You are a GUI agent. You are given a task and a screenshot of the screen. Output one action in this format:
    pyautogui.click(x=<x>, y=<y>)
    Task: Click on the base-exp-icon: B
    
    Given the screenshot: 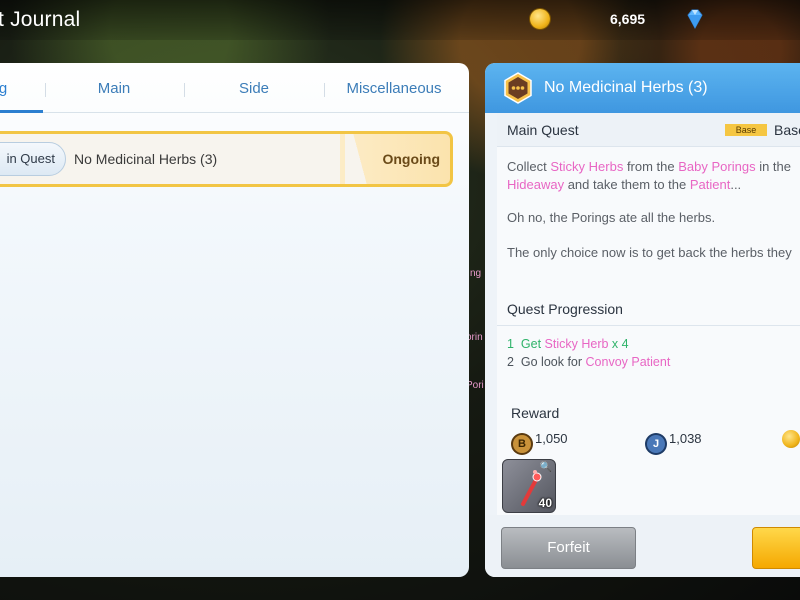 What is the action you would take?
    pyautogui.click(x=522, y=444)
    